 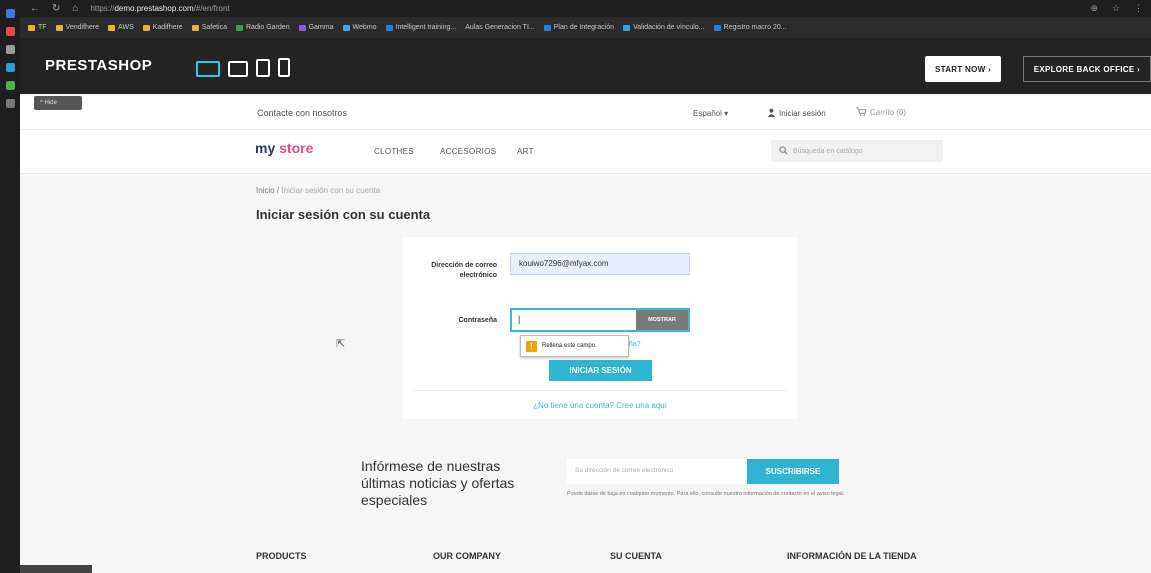 What do you see at coordinates (962, 69) in the screenshot?
I see `start-now-button: START NOW ›` at bounding box center [962, 69].